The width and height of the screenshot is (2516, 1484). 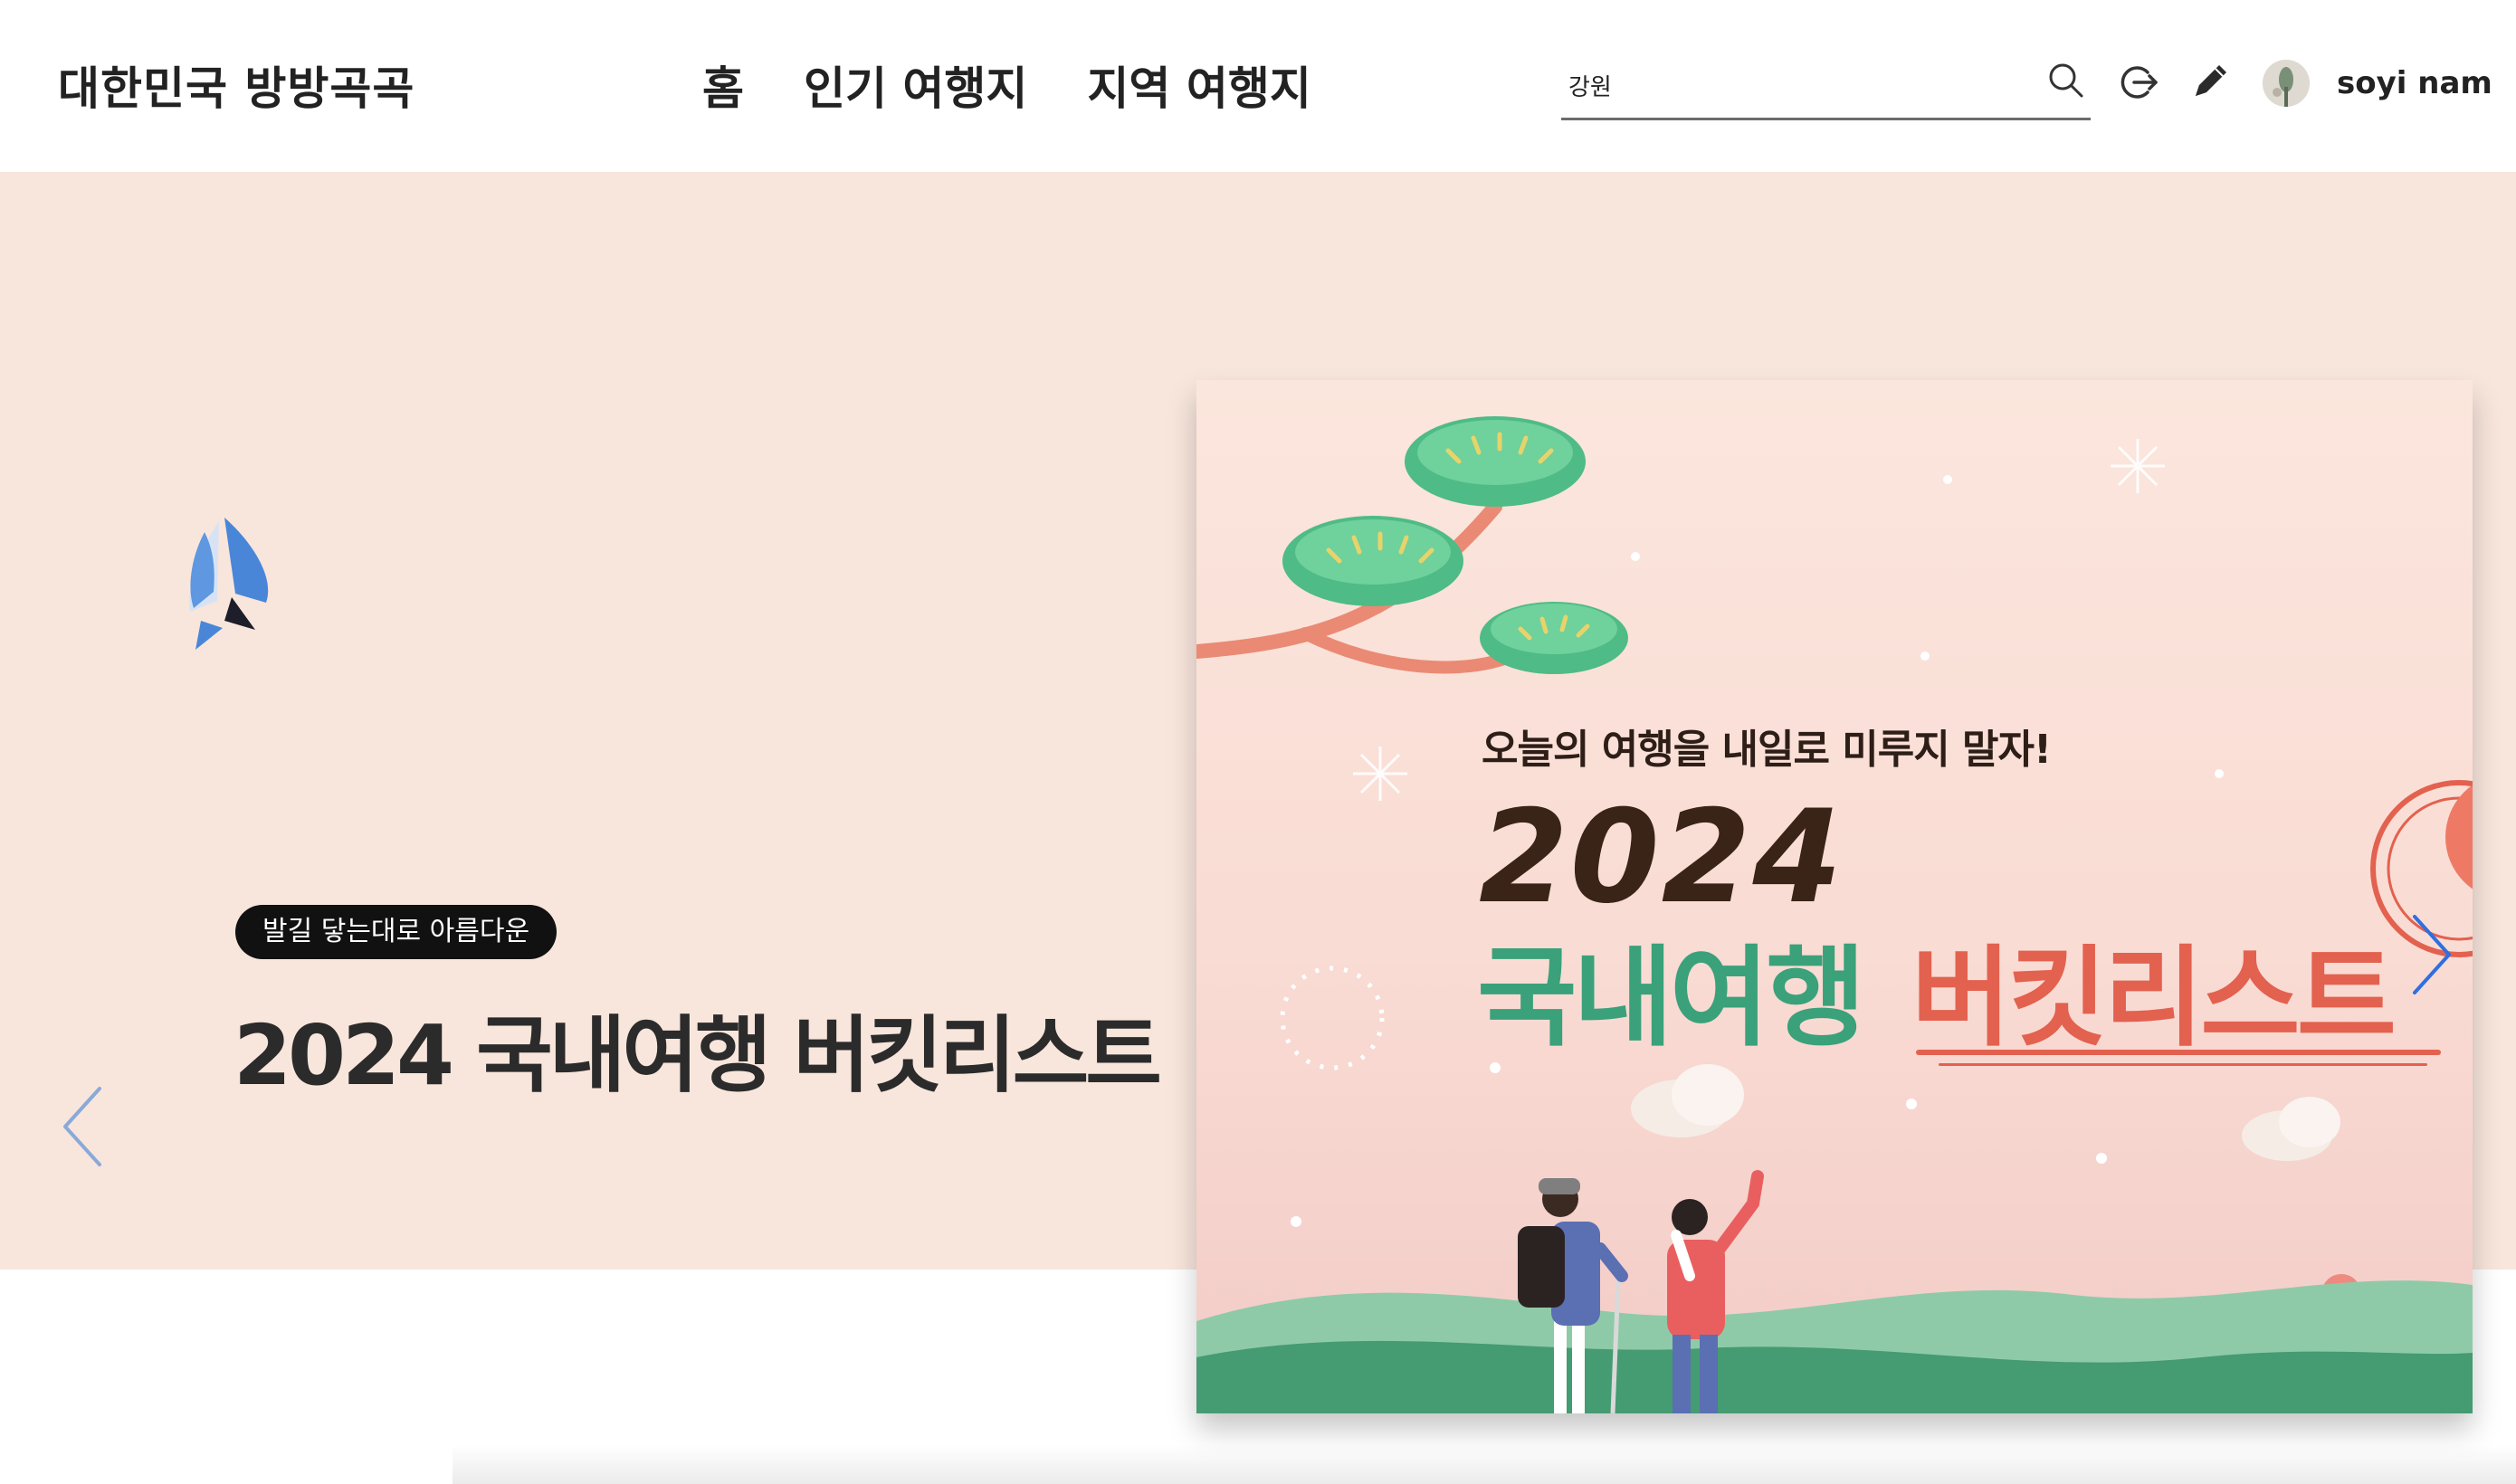 What do you see at coordinates (2065, 80) in the screenshot?
I see `search-icon` at bounding box center [2065, 80].